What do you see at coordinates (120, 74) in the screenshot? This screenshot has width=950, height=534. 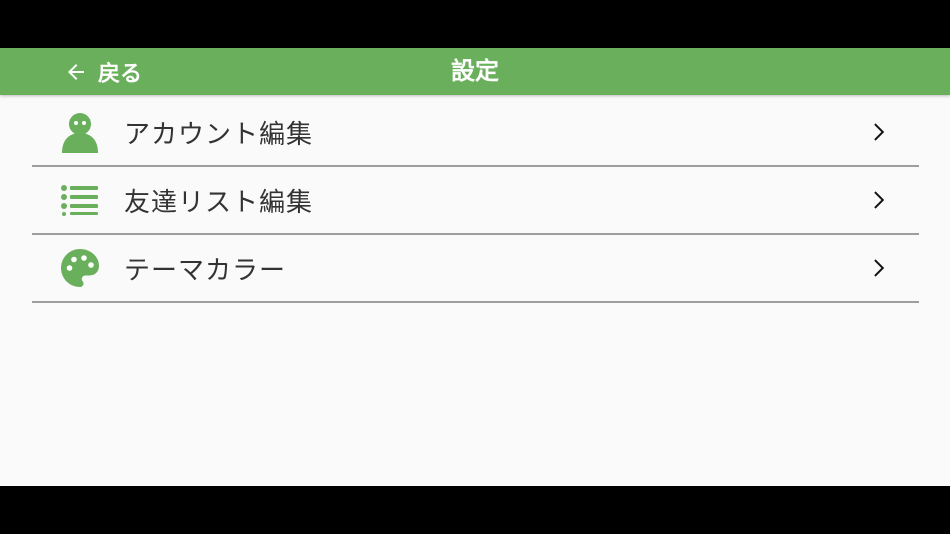 I see `back-label: 戻る` at bounding box center [120, 74].